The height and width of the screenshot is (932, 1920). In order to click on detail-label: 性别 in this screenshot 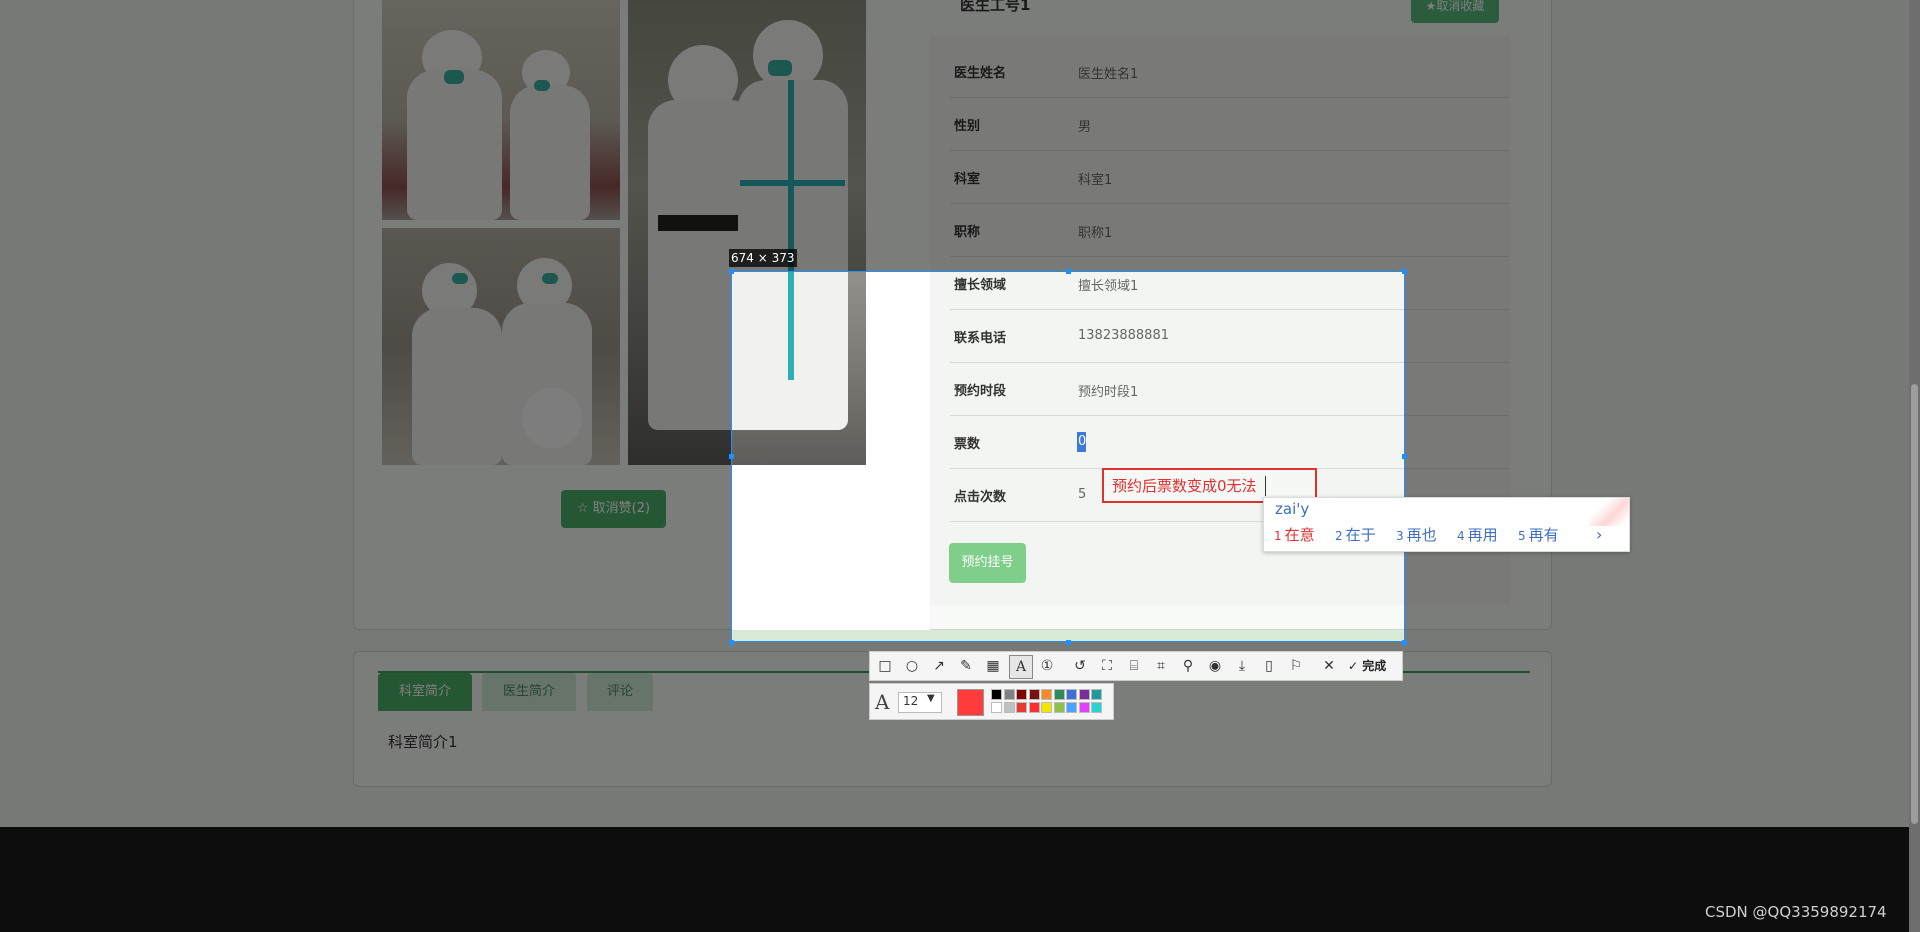, I will do `click(967, 126)`.